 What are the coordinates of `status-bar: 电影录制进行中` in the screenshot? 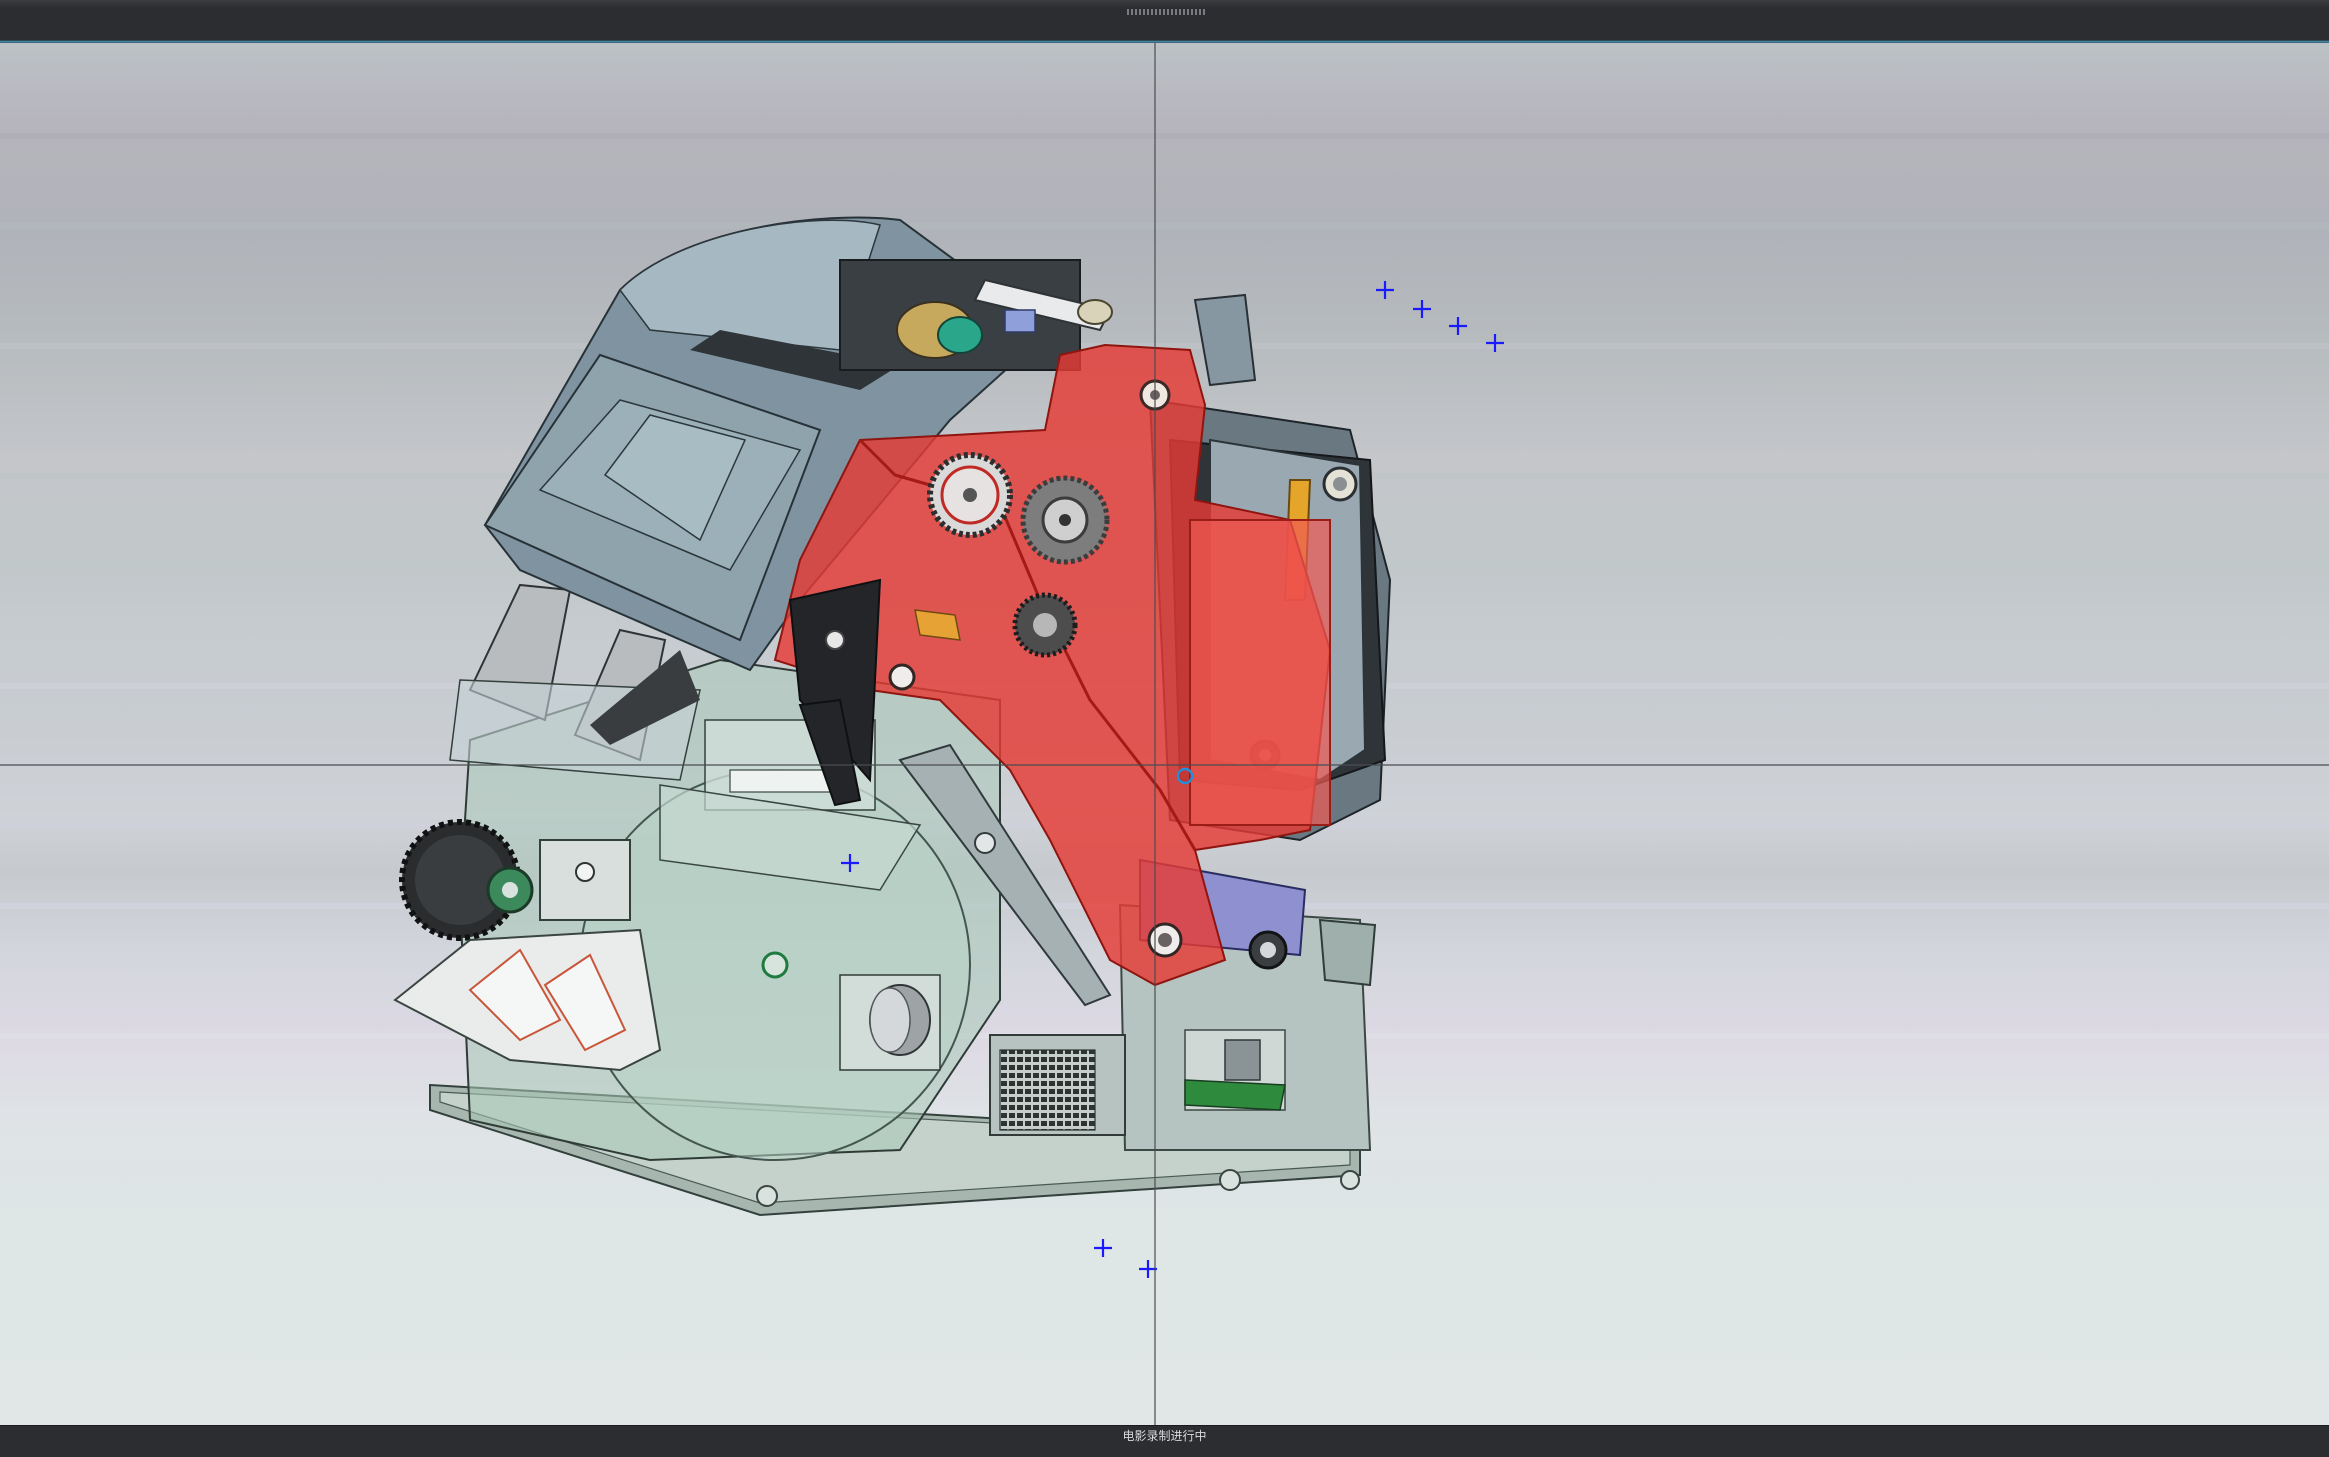 It's located at (1164, 1441).